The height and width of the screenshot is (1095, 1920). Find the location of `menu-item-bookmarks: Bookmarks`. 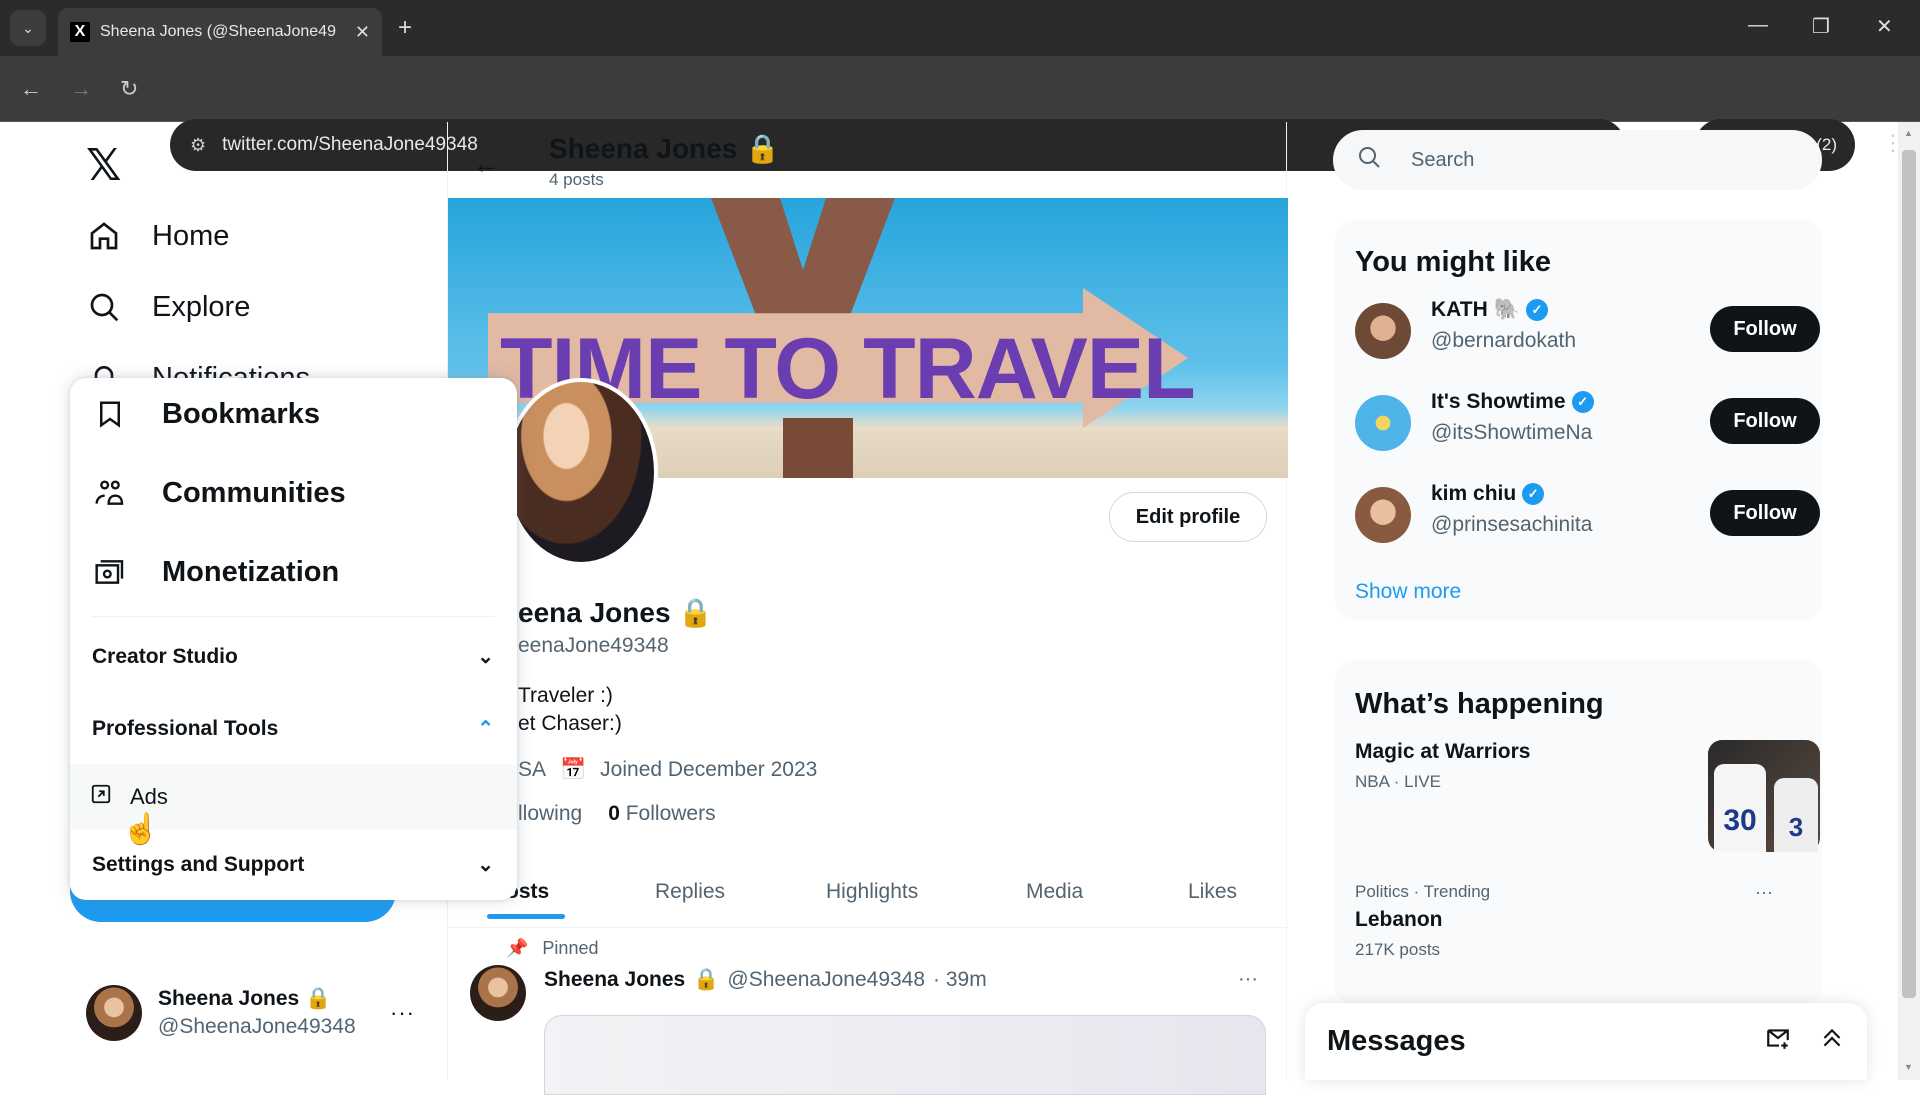

menu-item-bookmarks: Bookmarks is located at coordinates (206, 414).